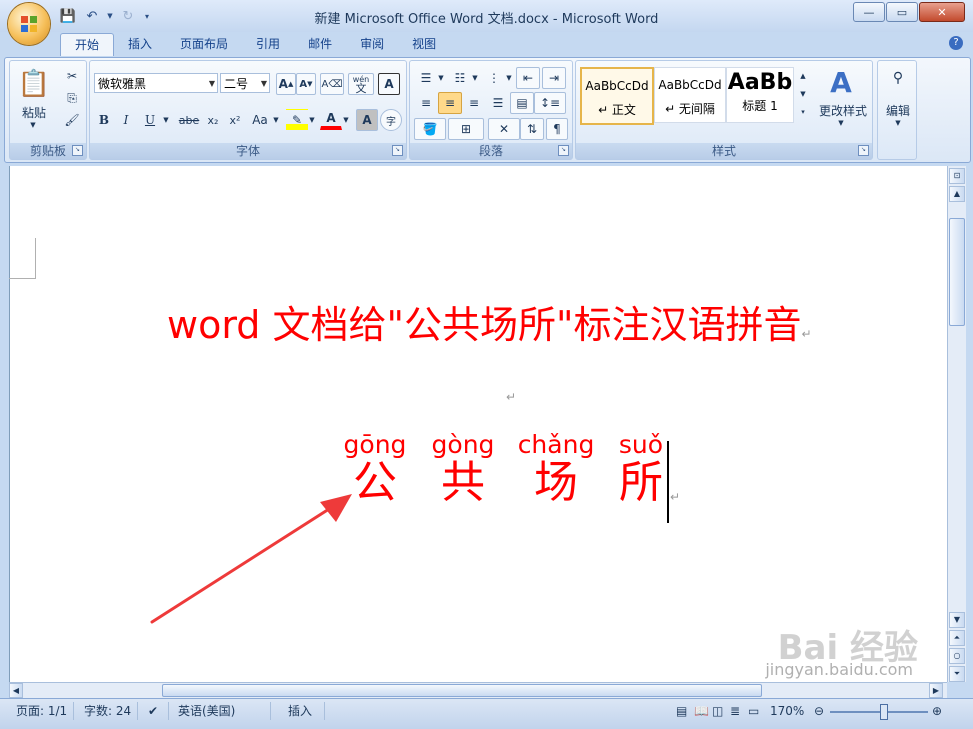 The image size is (973, 729). I want to click on scroll-up-icon: ▲, so click(957, 194).